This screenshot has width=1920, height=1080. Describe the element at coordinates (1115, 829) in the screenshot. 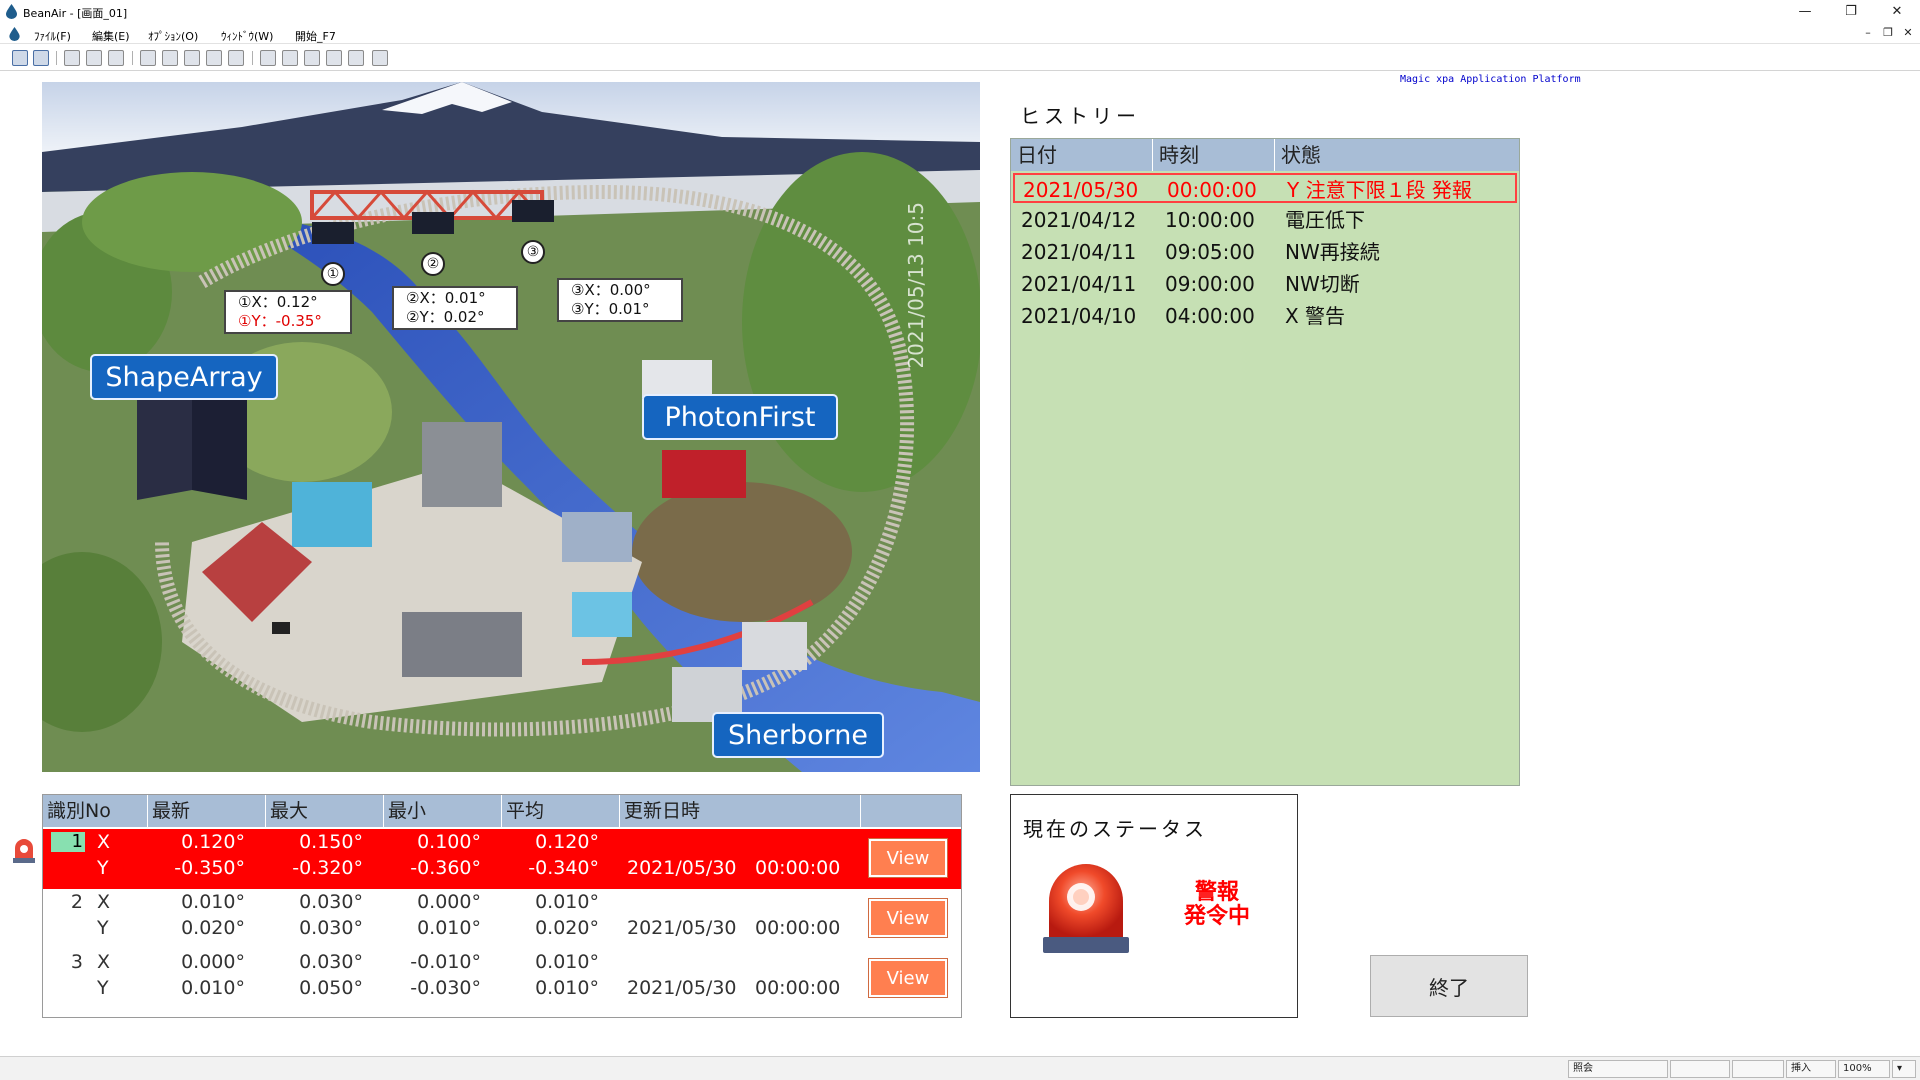

I see `status-title: 現在のステータス` at that location.